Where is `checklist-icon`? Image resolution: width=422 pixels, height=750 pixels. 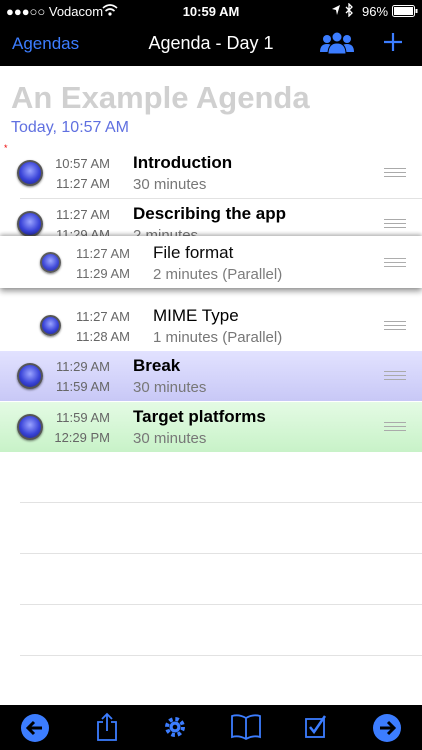
checklist-icon is located at coordinates (316, 729).